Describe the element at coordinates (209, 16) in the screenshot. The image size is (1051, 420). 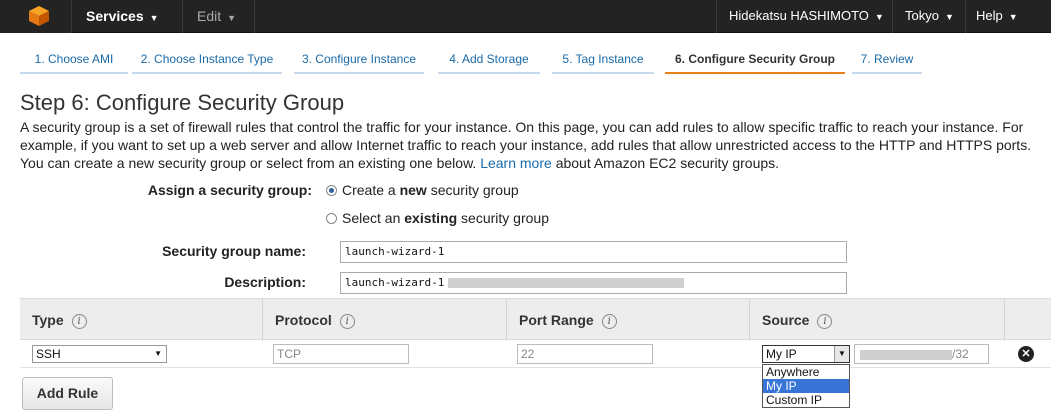
I see `edit-label: Edit` at that location.